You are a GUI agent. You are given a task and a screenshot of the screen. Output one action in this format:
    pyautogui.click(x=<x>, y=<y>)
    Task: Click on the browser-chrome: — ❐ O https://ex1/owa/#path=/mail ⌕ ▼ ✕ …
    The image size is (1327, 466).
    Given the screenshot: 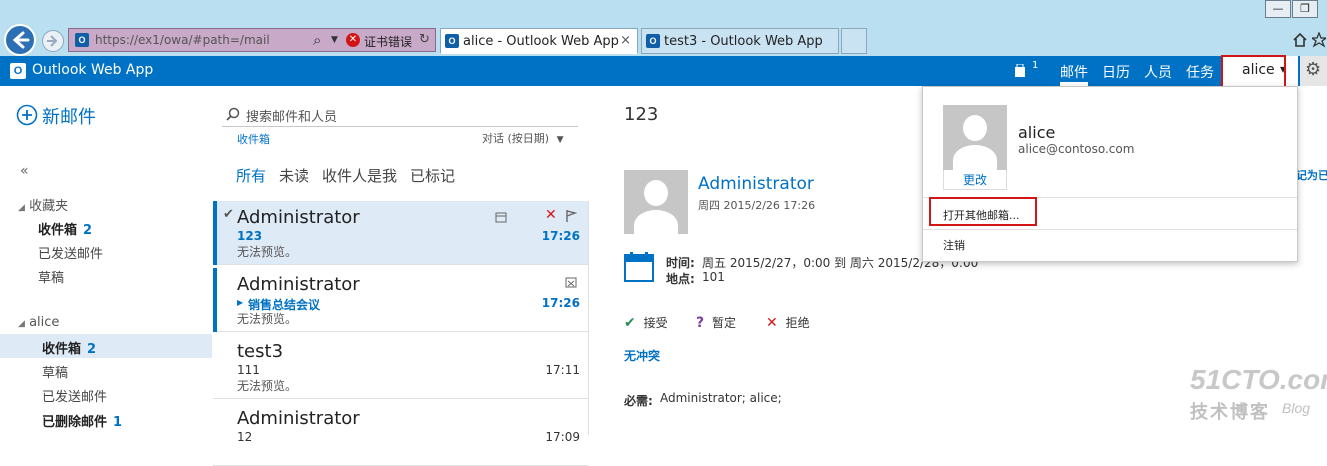 What is the action you would take?
    pyautogui.click(x=663, y=28)
    